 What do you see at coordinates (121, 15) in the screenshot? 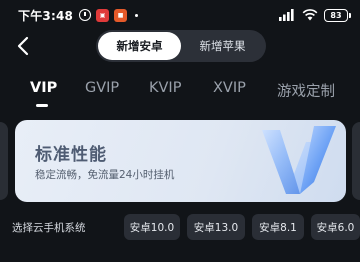
I see `app-notification-icon: ■` at bounding box center [121, 15].